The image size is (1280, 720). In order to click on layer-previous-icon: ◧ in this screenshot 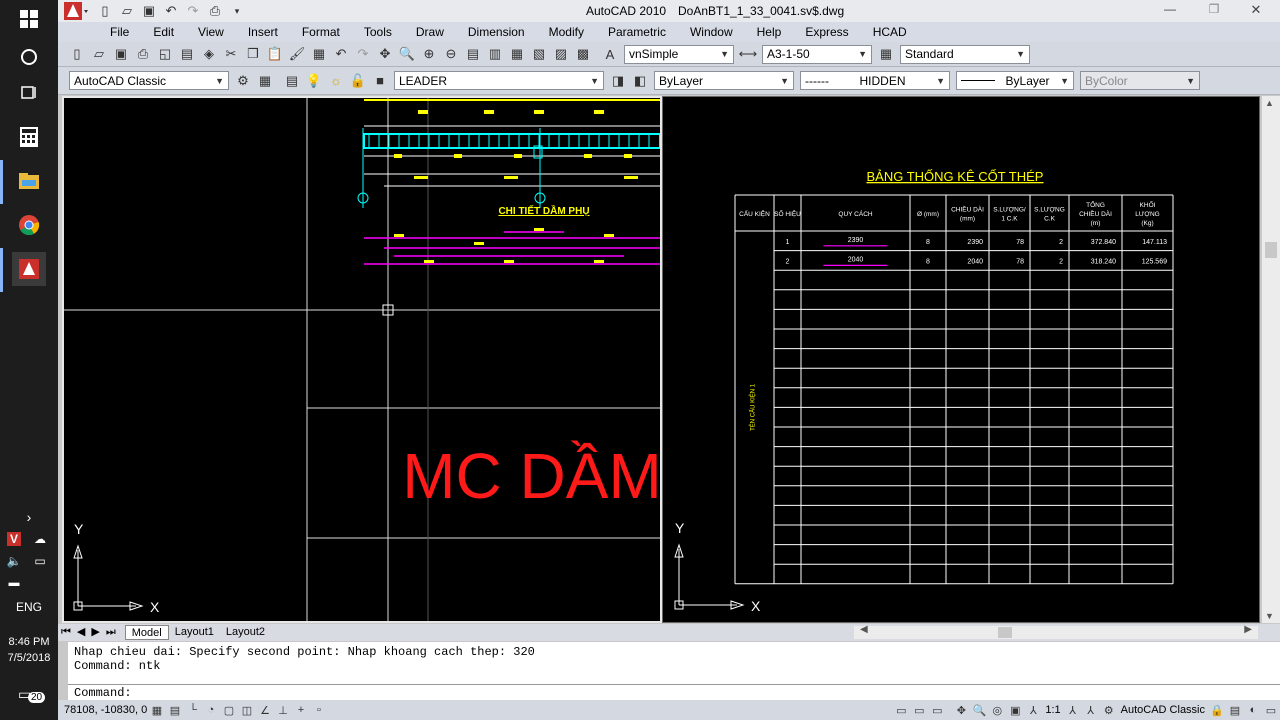, I will do `click(640, 81)`.